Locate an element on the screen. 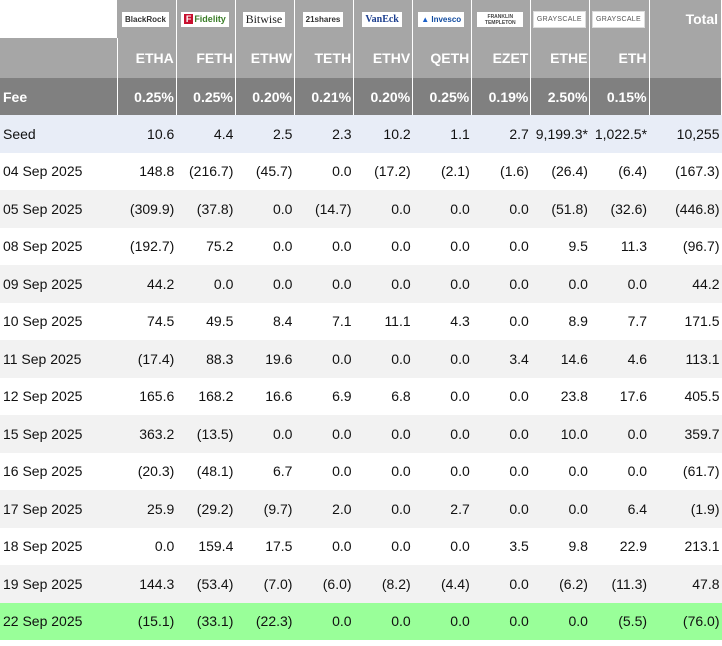 This screenshot has height=646, width=722. flow-cell: (45.7) is located at coordinates (274, 171).